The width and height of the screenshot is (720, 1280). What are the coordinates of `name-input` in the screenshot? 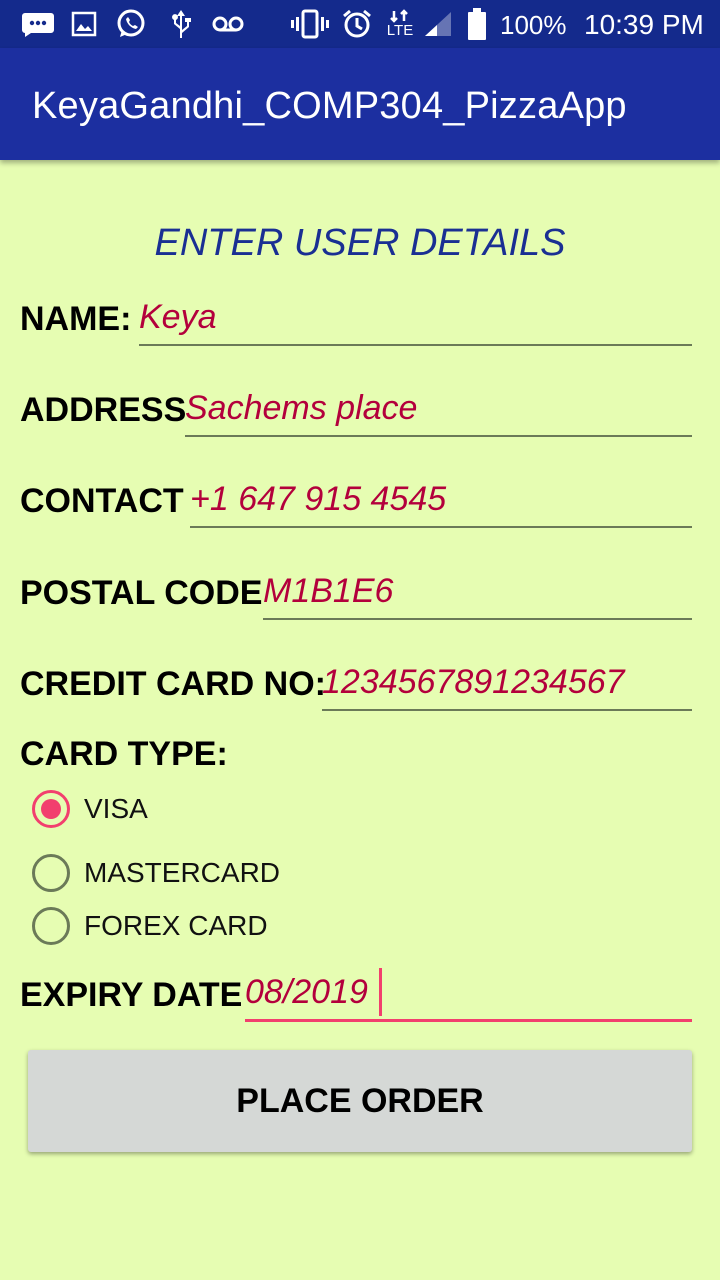 It's located at (415, 318).